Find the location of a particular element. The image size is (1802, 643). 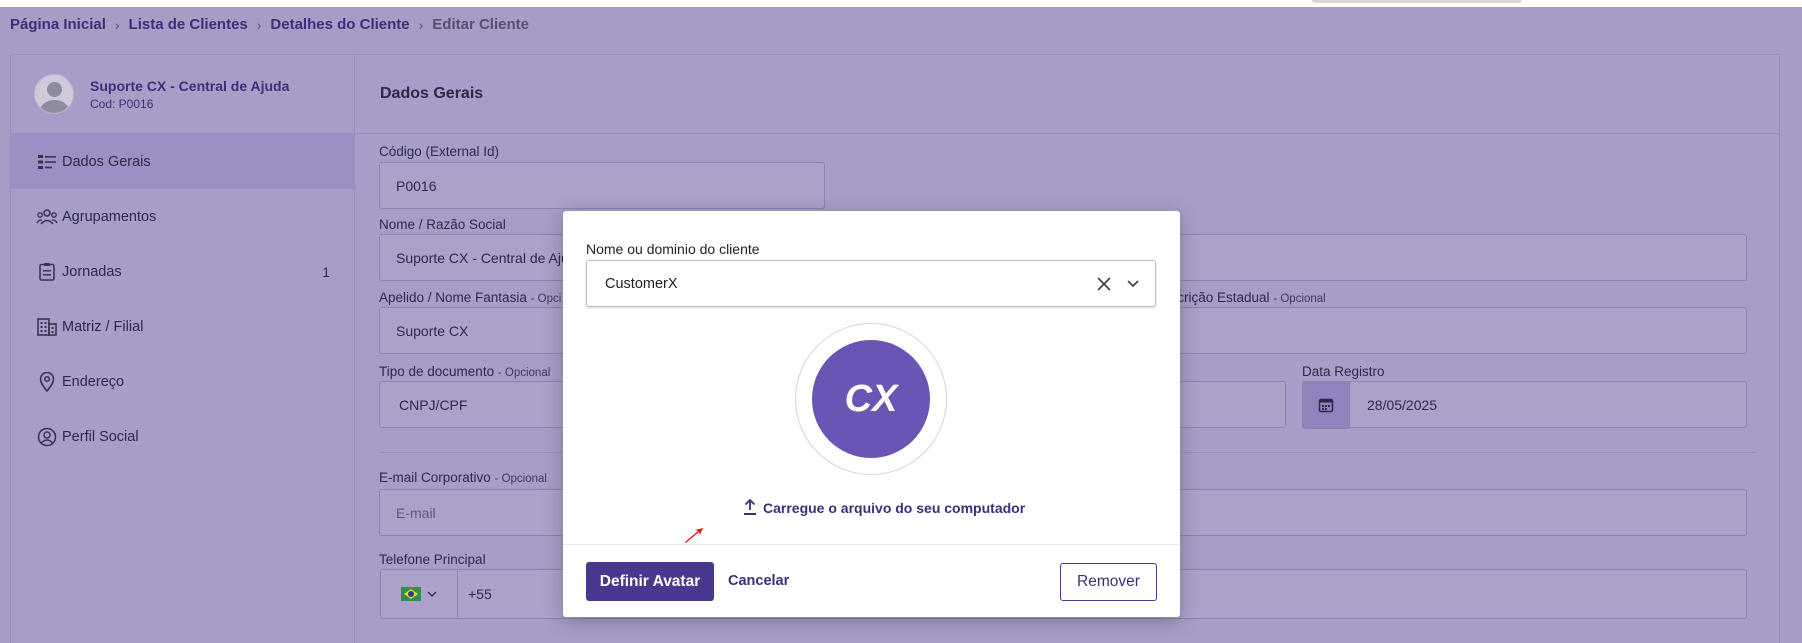

sidebar-item-dados-gerais: Dados Gerais is located at coordinates (182, 161).